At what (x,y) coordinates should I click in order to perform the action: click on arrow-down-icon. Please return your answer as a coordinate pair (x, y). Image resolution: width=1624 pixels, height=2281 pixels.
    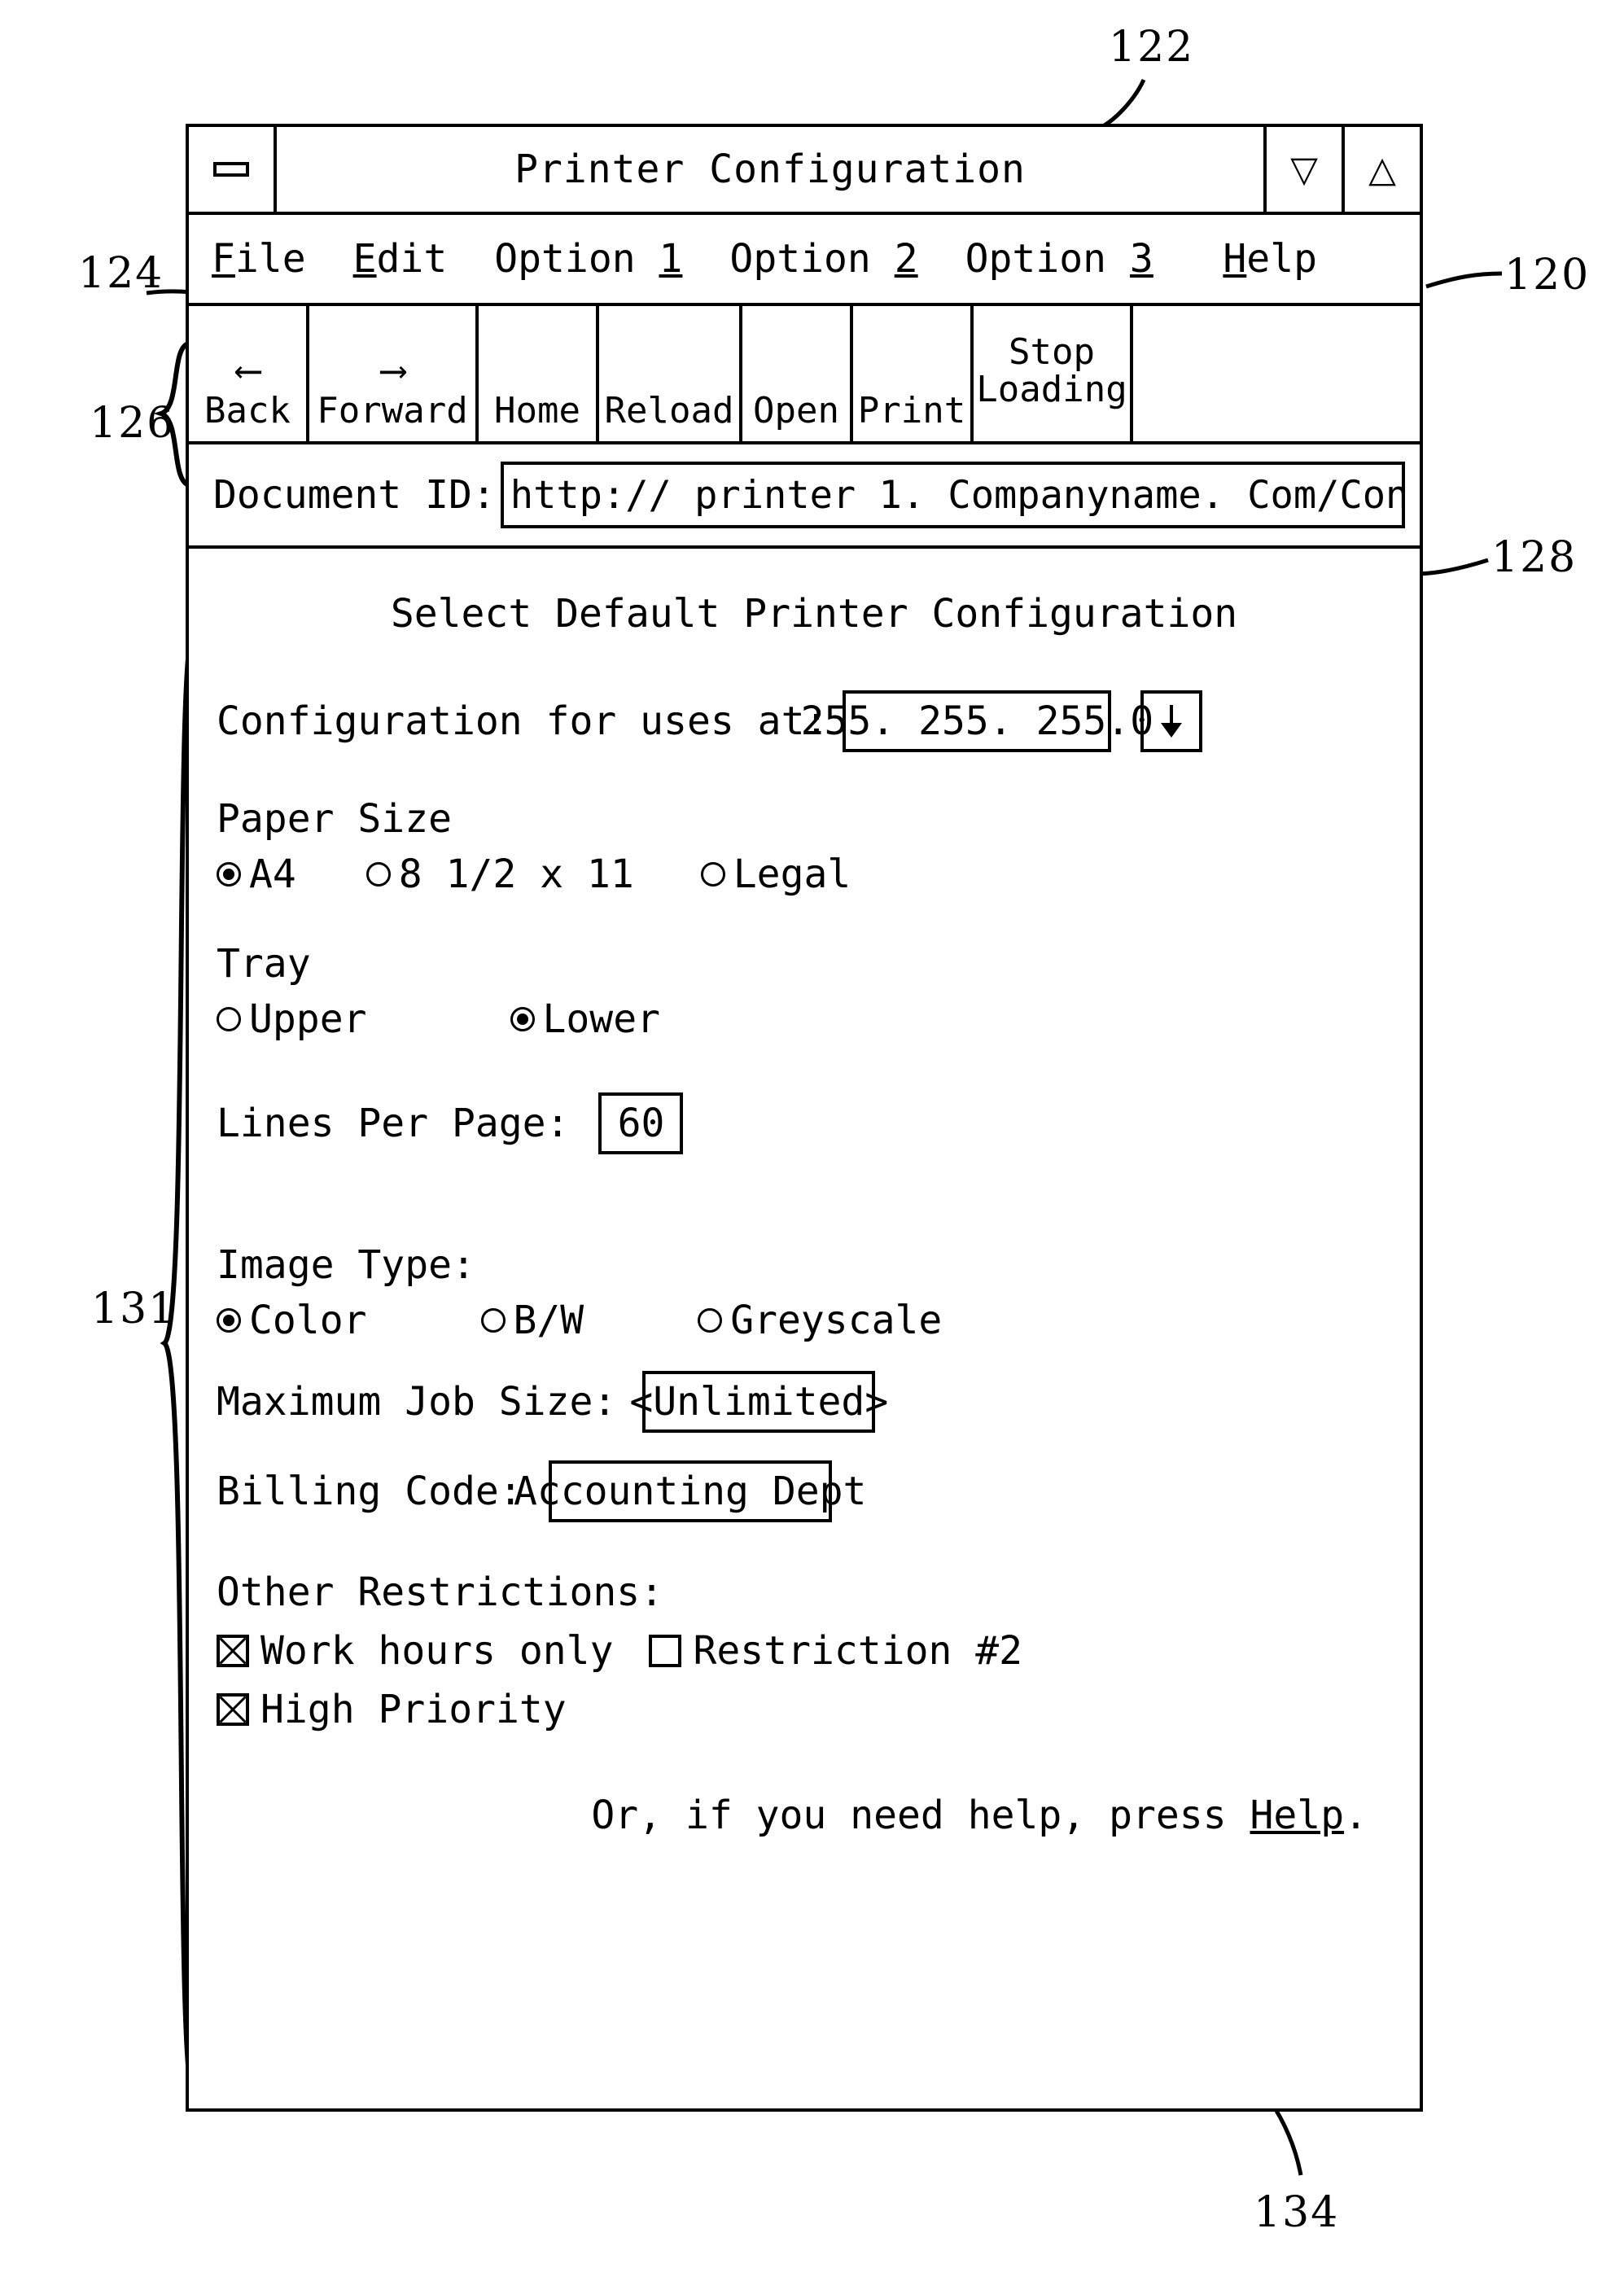
    Looking at the image, I should click on (1172, 730).